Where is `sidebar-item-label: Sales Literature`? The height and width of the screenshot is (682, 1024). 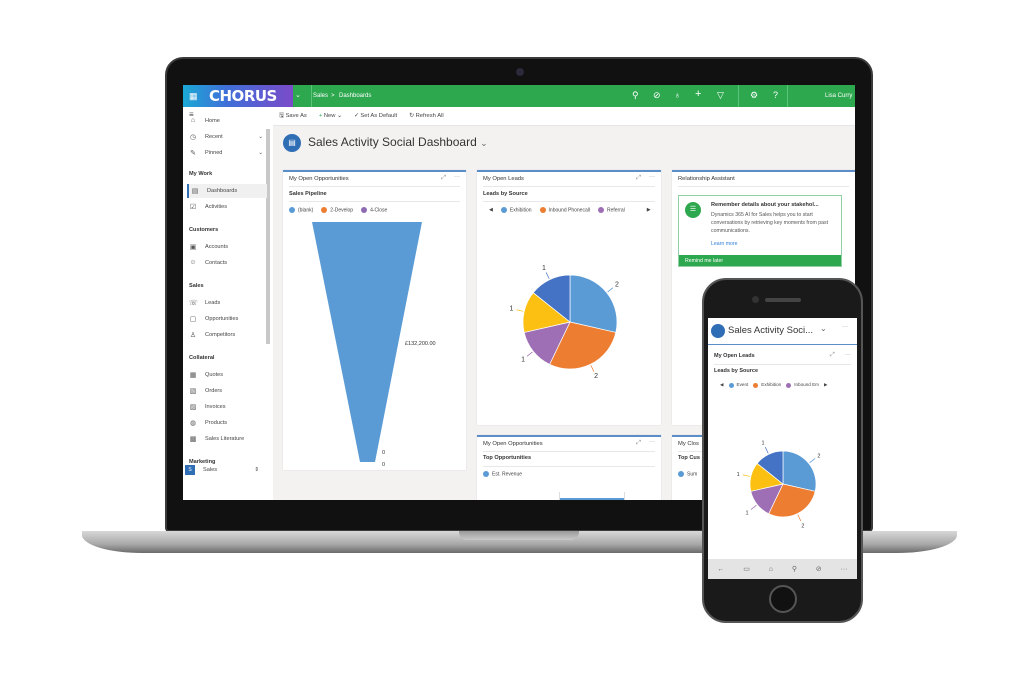
sidebar-item-label: Sales Literature is located at coordinates (225, 439).